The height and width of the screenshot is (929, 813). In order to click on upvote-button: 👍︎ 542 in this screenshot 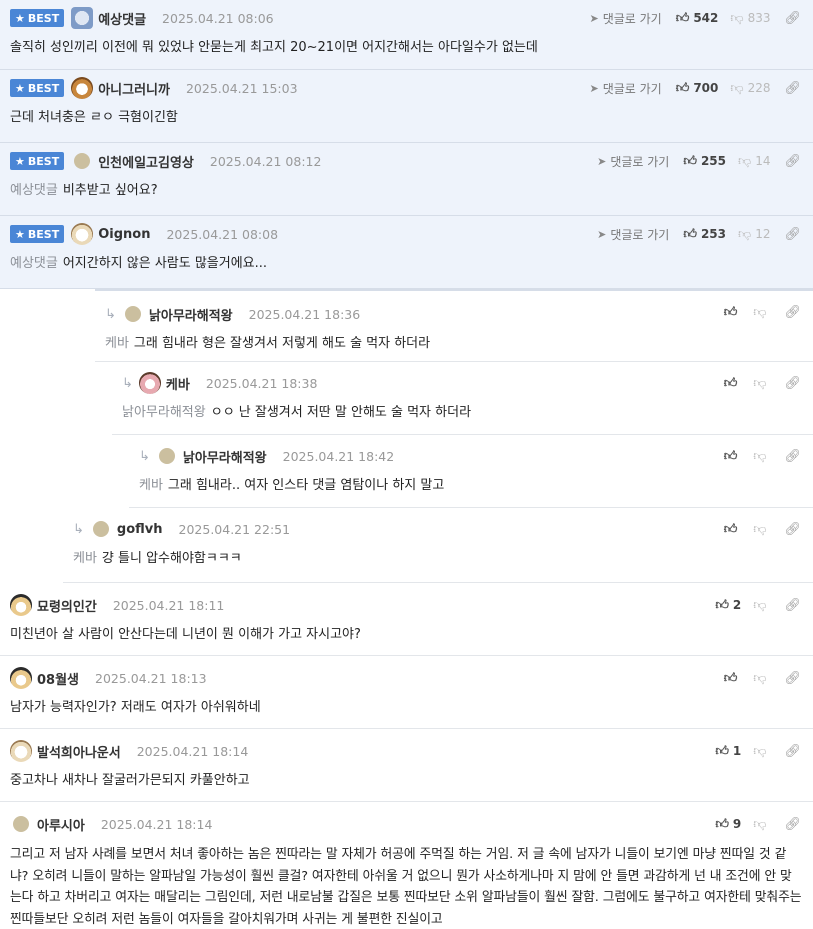, I will do `click(697, 18)`.